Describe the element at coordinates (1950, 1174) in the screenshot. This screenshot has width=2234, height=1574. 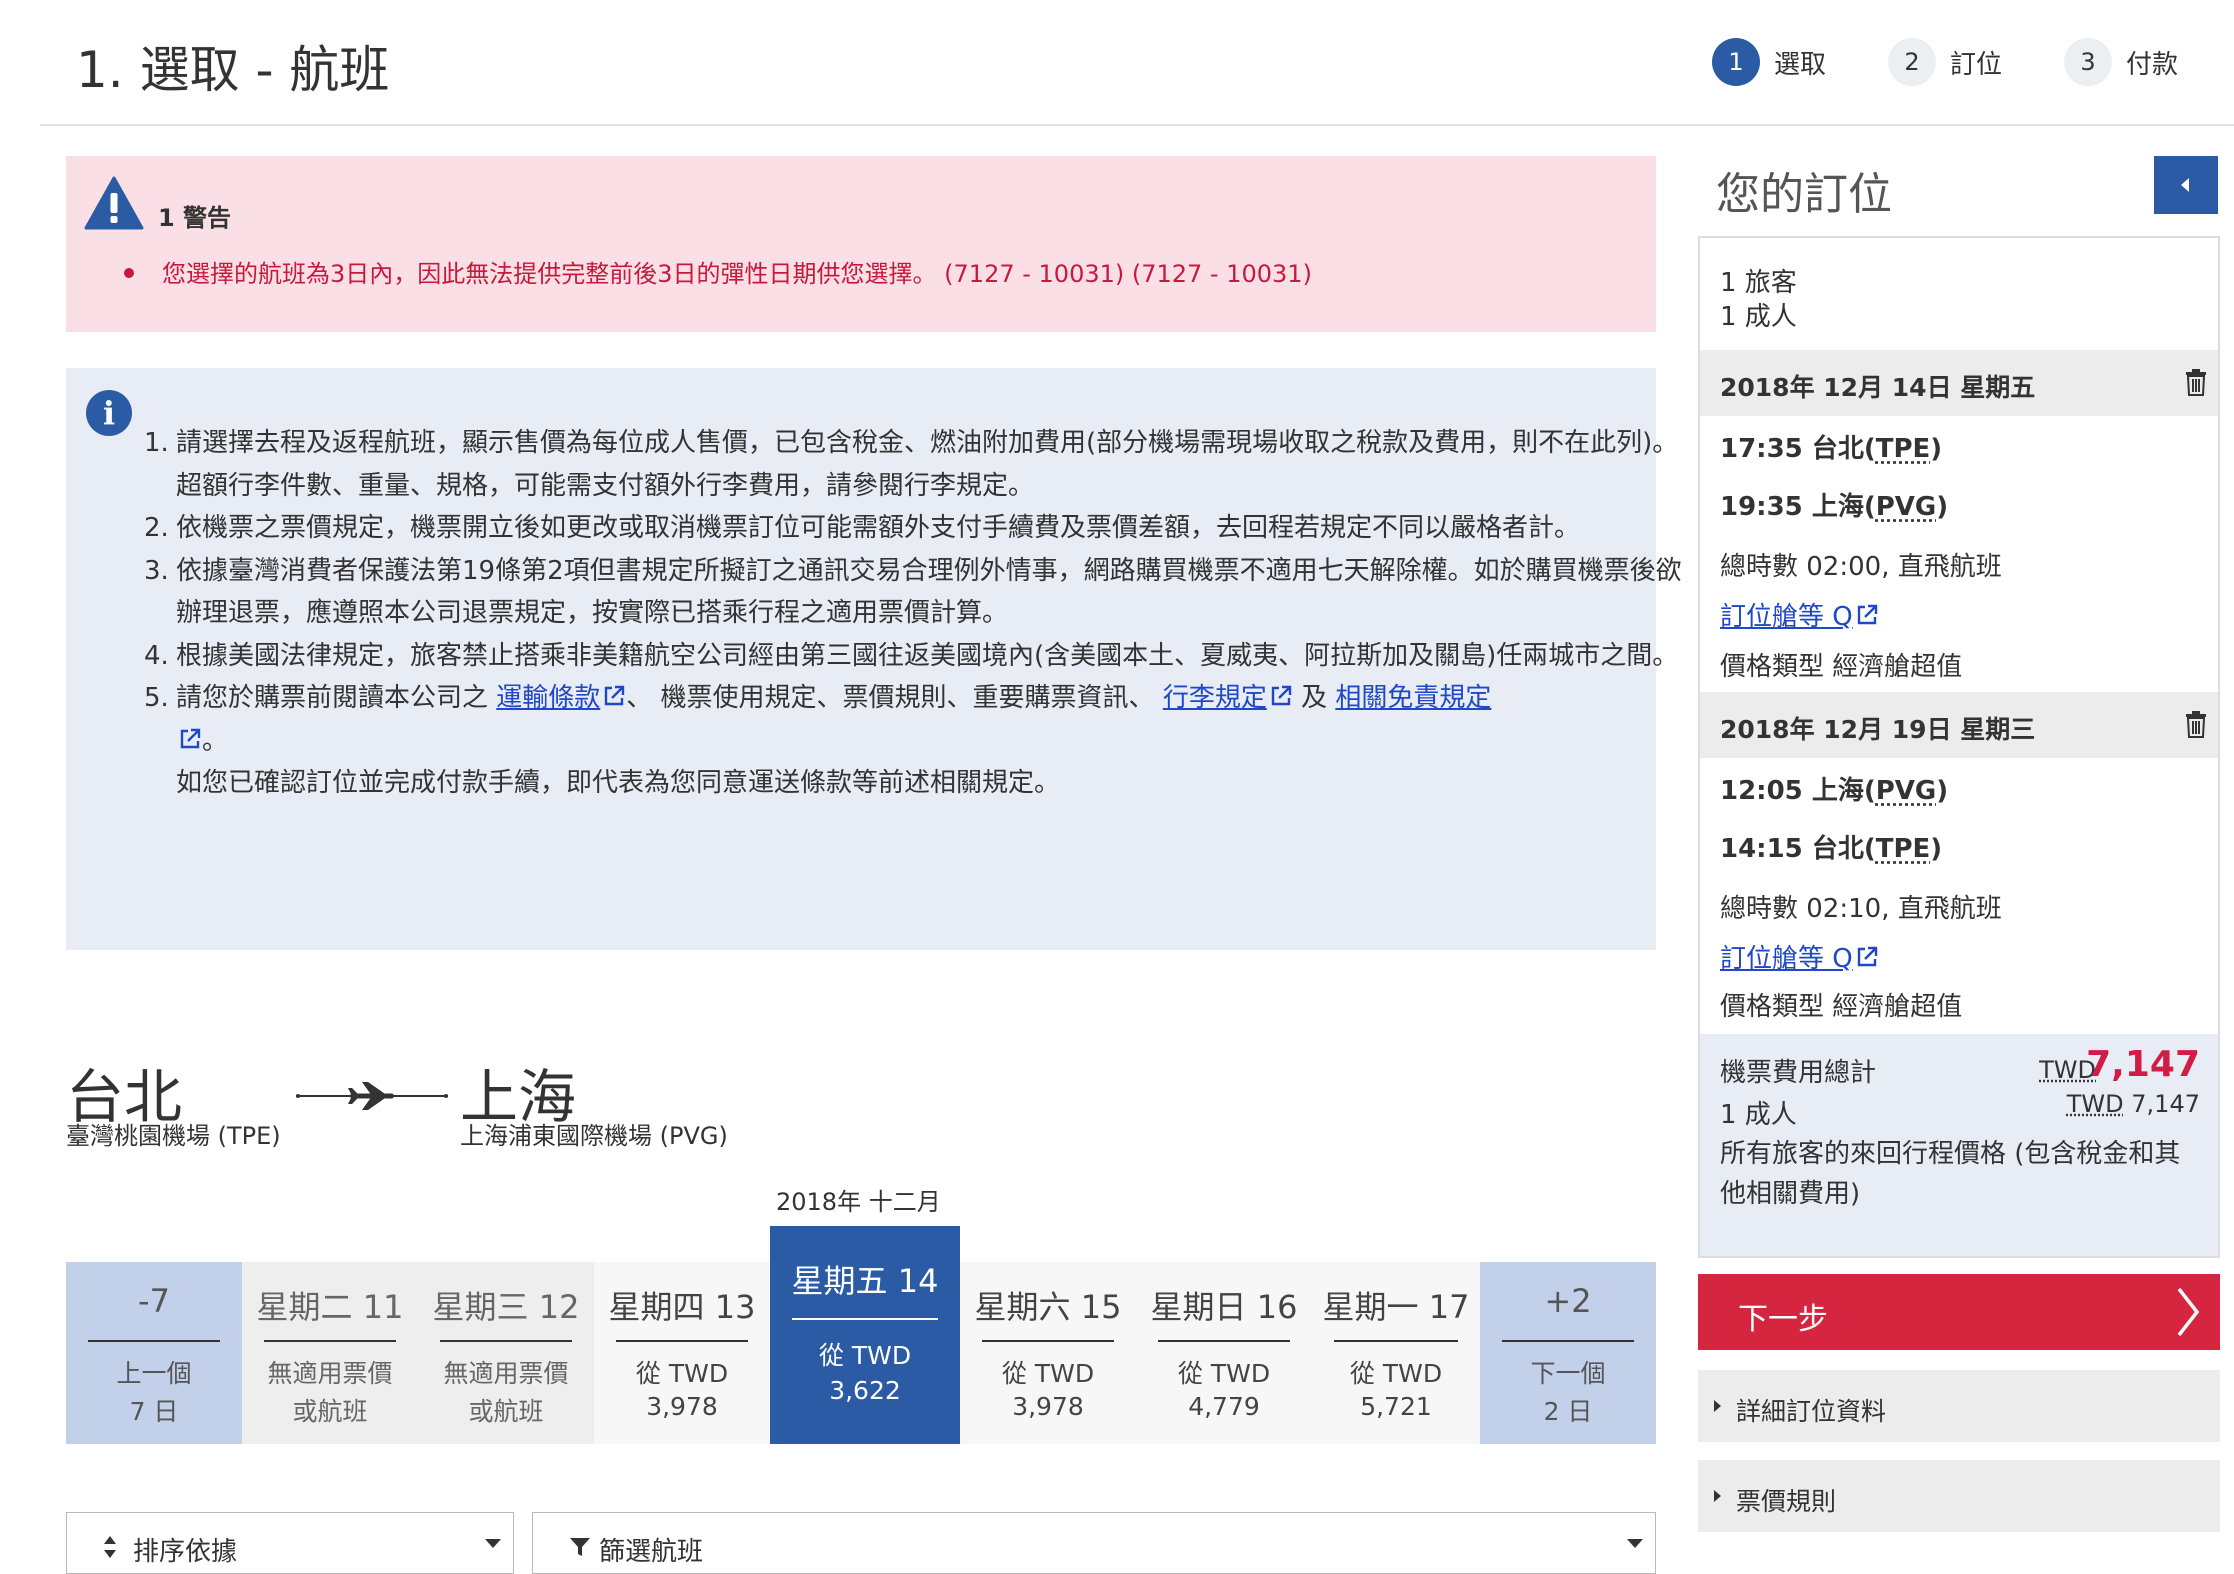
I see `price-note: 所有旅客的來回行程價格 (包含稅金和其他相關費用)` at that location.